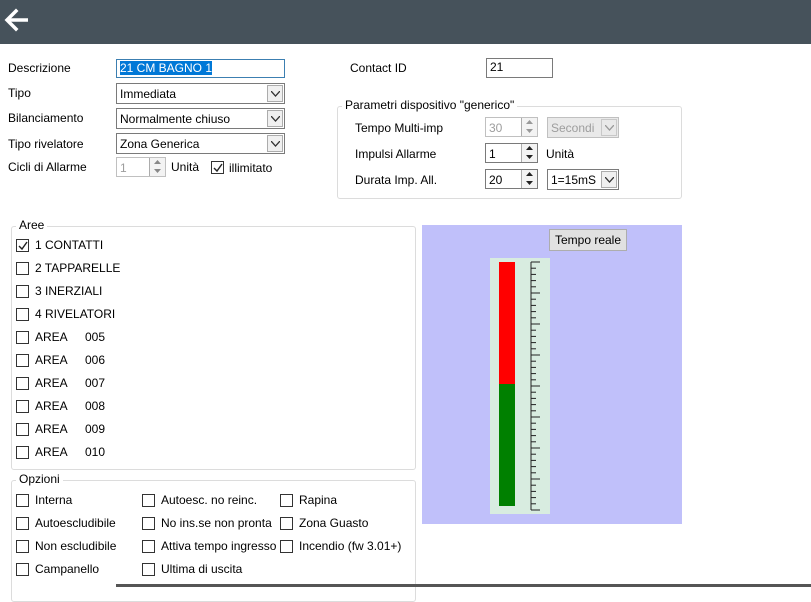 Image resolution: width=811 pixels, height=602 pixels. I want to click on descrizione-label: Descrizione, so click(39, 68).